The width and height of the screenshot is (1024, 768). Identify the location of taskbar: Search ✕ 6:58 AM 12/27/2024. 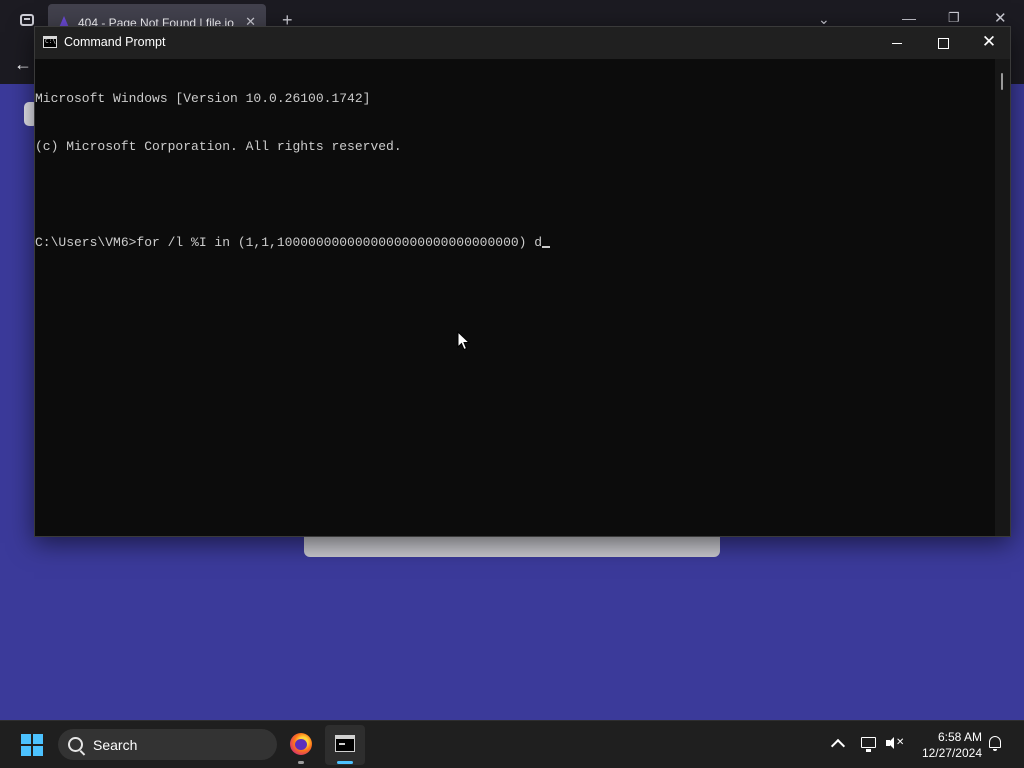
(512, 744).